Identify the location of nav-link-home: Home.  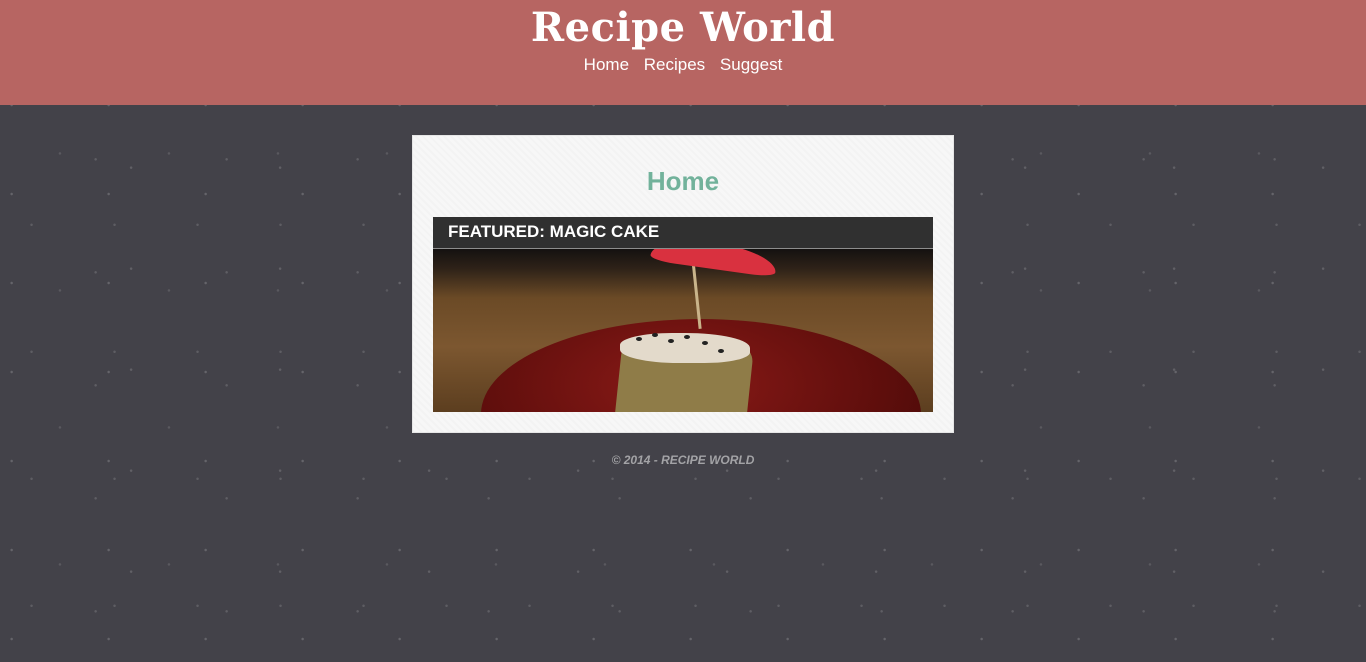
(606, 64).